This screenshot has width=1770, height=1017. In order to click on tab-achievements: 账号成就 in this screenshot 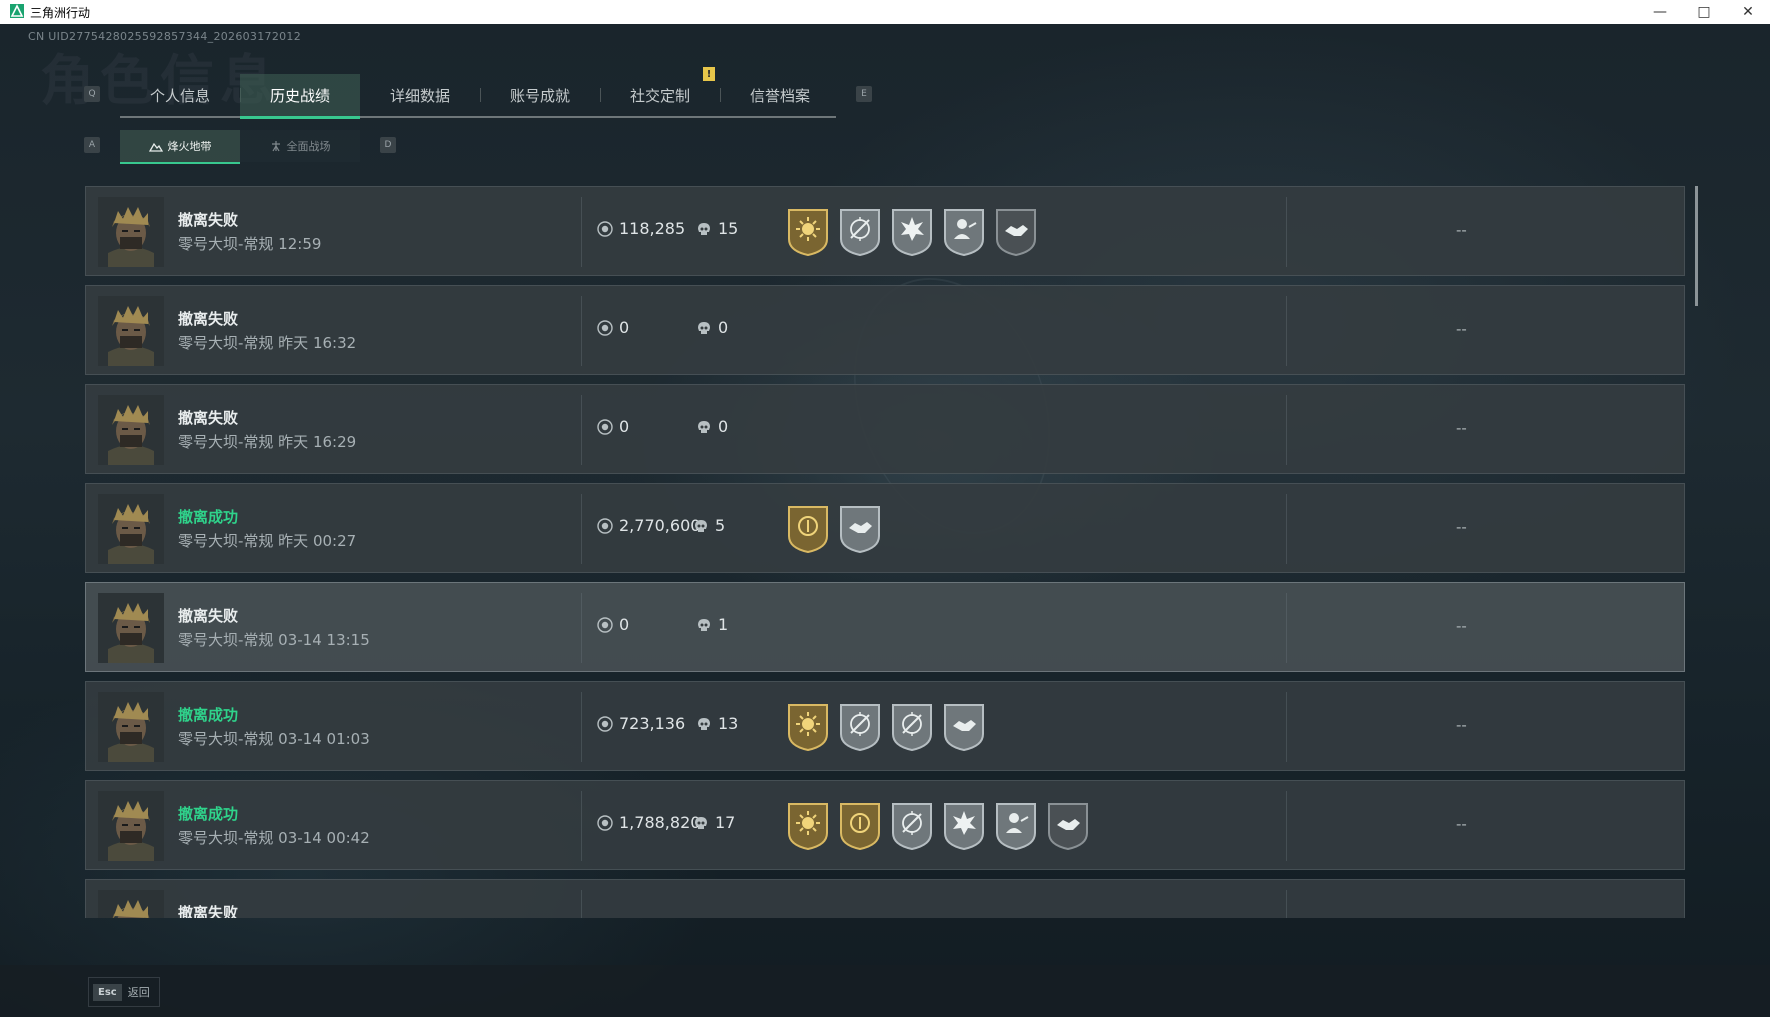, I will do `click(540, 95)`.